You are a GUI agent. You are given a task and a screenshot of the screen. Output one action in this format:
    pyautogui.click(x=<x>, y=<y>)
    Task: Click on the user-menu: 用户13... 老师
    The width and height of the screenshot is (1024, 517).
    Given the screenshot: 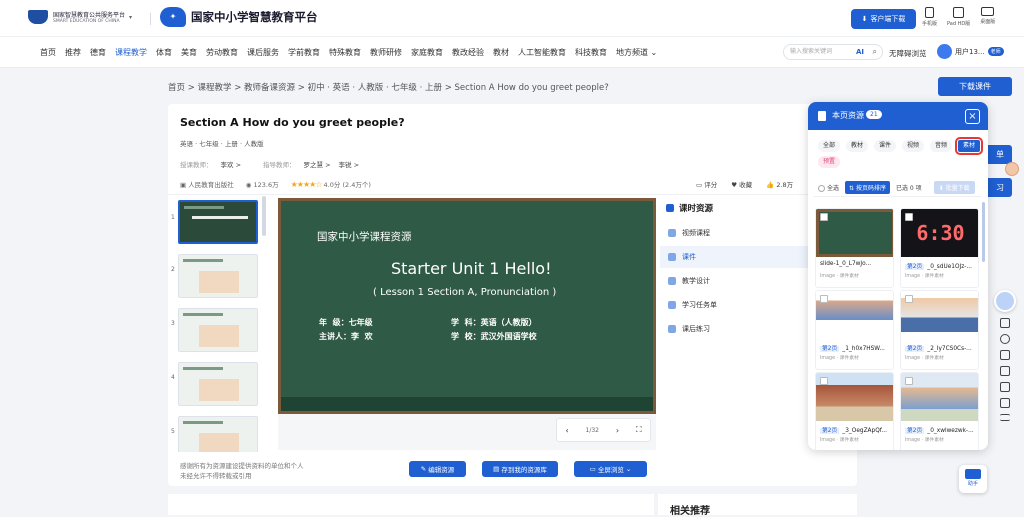 What is the action you would take?
    pyautogui.click(x=970, y=51)
    